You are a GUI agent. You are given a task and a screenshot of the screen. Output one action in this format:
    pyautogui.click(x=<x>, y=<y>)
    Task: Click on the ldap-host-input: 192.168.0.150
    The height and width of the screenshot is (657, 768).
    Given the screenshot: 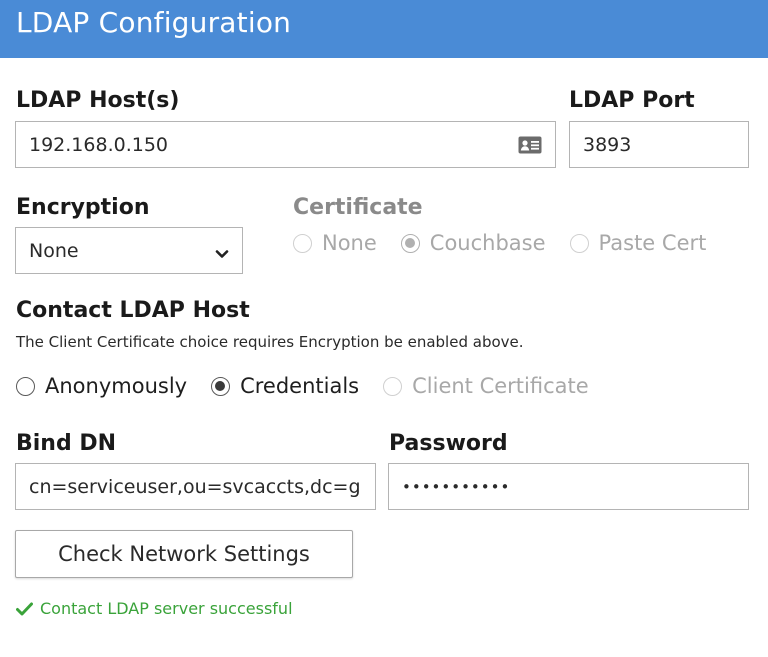 What is the action you would take?
    pyautogui.click(x=285, y=144)
    